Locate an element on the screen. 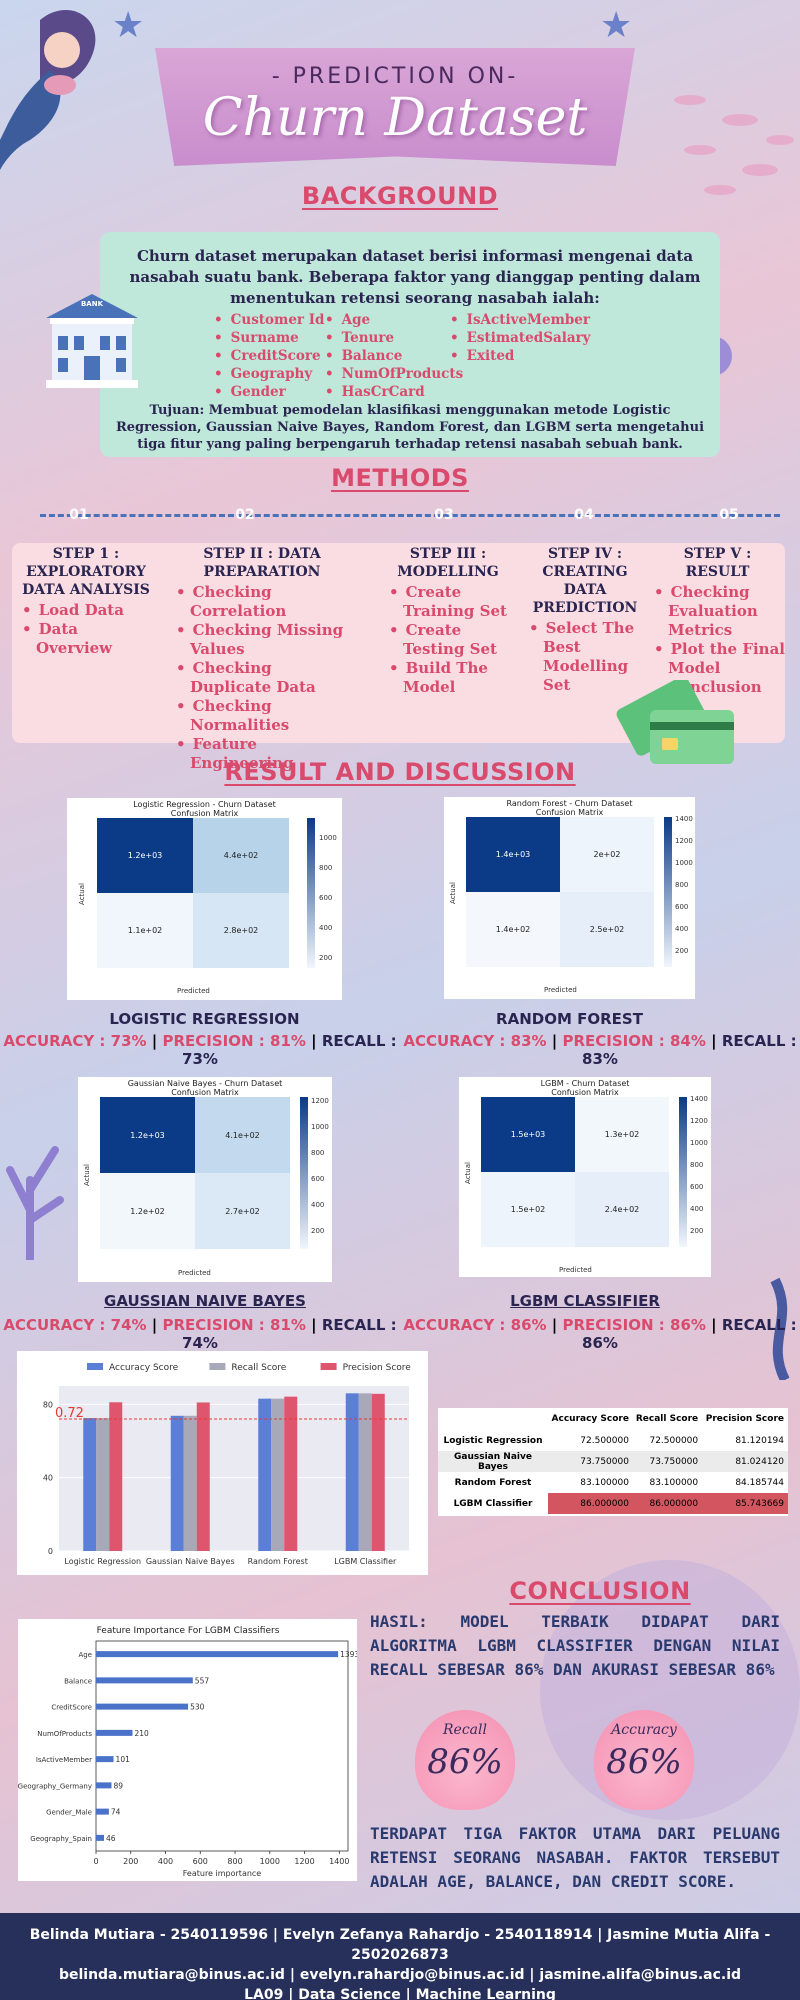 This screenshot has width=800, height=2000. step-number-5: 05 is located at coordinates (729, 515).